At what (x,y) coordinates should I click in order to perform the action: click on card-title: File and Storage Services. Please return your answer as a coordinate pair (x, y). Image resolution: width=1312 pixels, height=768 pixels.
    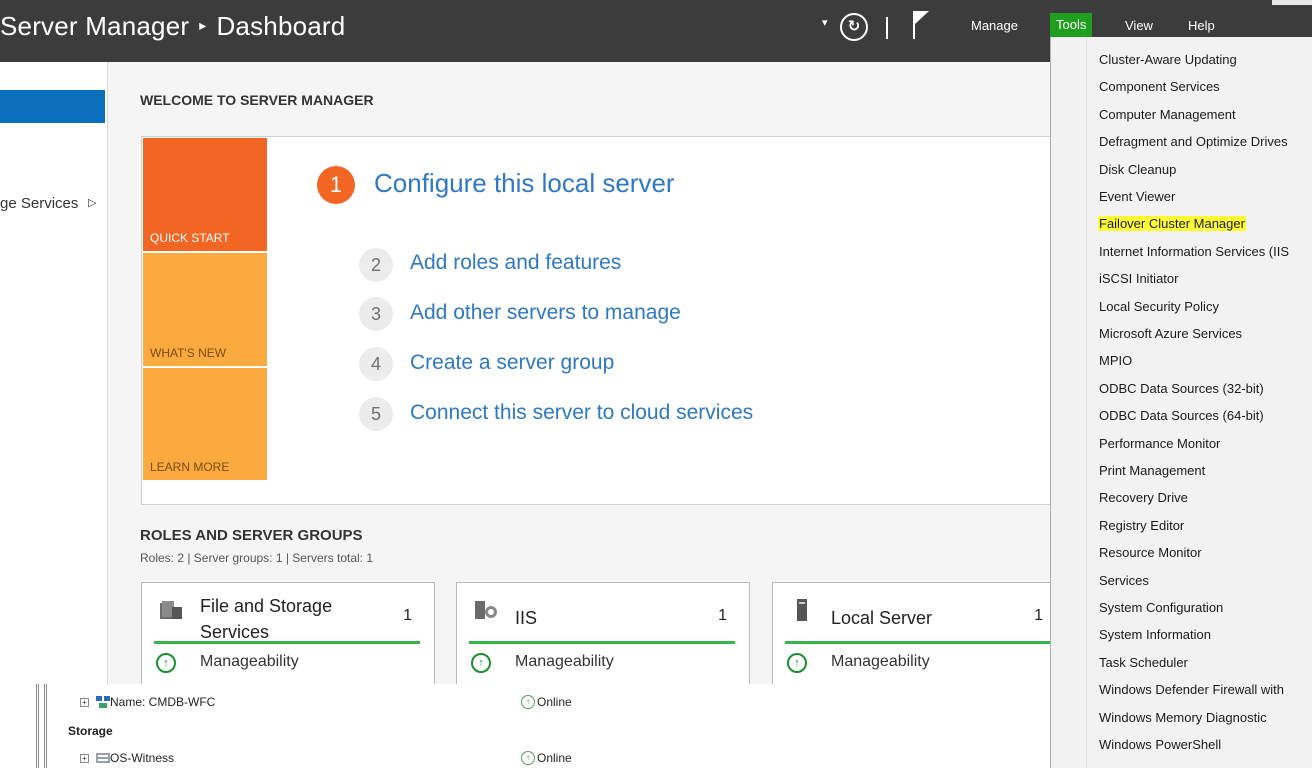
    Looking at the image, I should click on (266, 619).